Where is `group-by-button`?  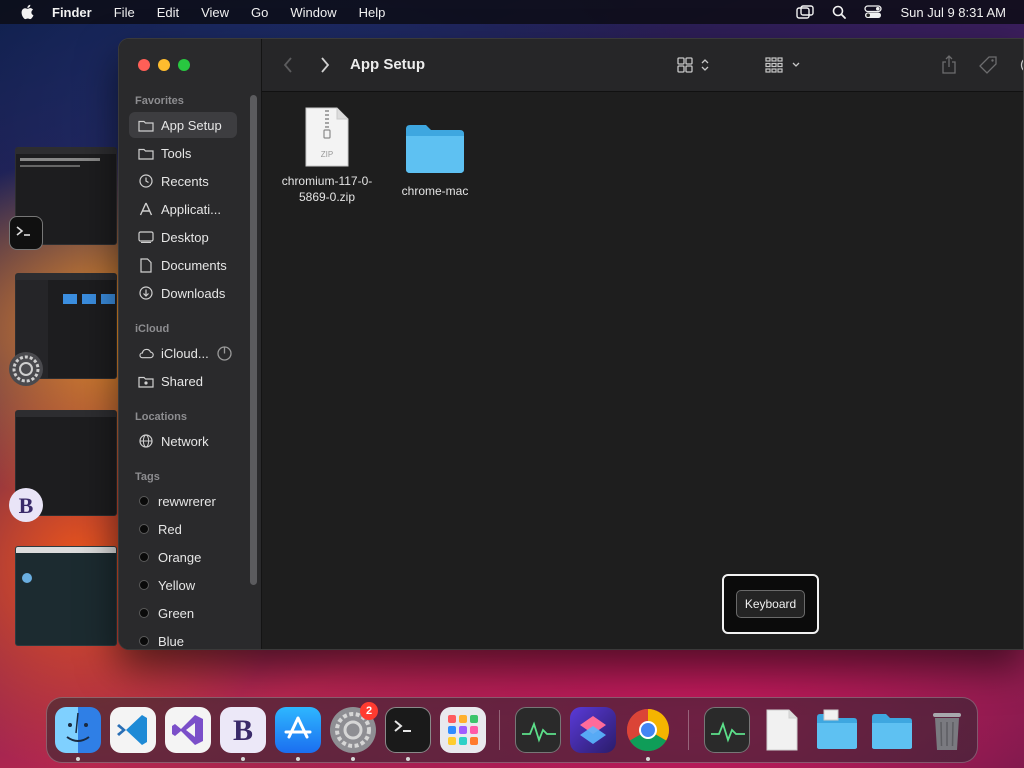
group-by-button is located at coordinates (784, 65).